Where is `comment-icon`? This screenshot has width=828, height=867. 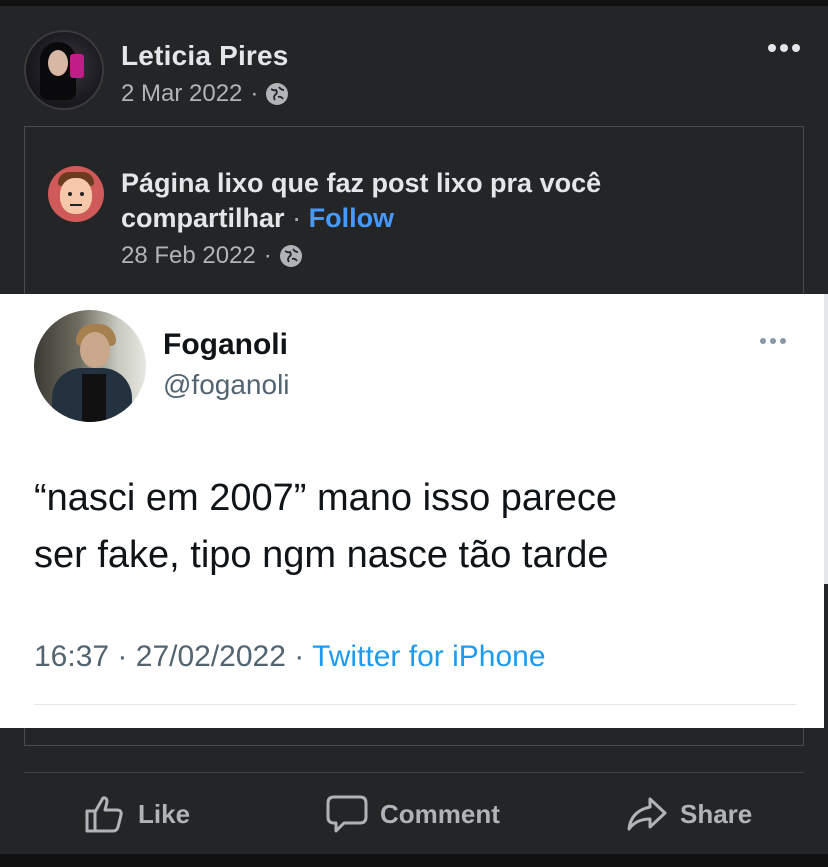
comment-icon is located at coordinates (347, 814).